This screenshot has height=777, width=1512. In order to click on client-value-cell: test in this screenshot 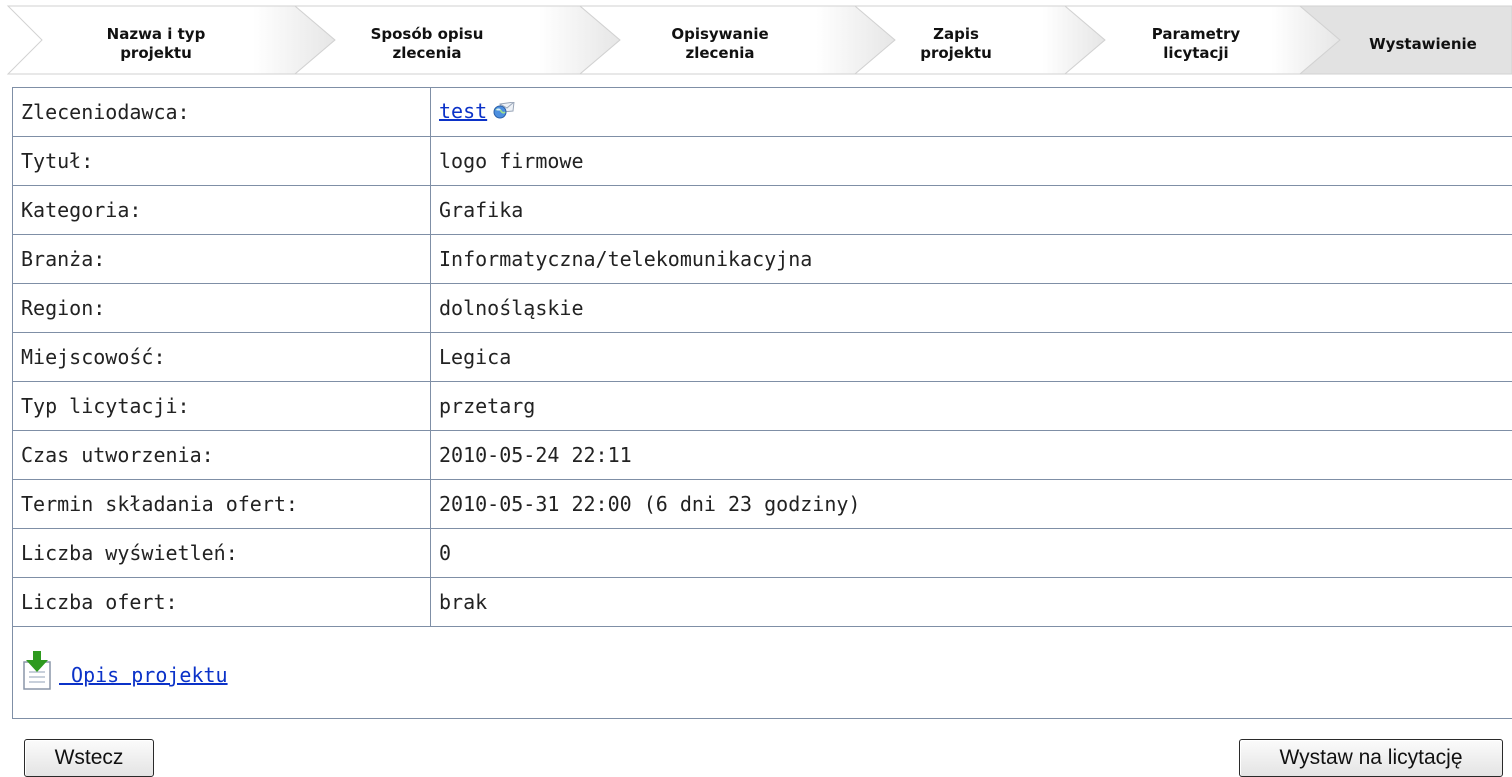, I will do `click(971, 112)`.